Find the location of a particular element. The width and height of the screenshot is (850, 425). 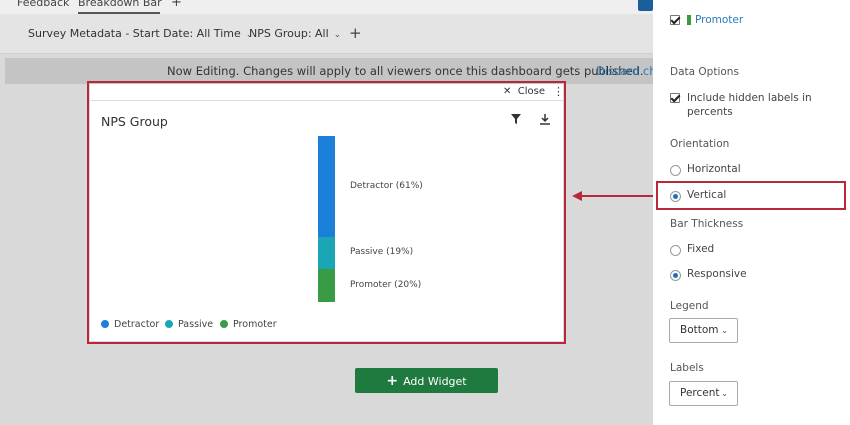

tab-breakdown-bar: Breakdown Bar is located at coordinates (120, 4).